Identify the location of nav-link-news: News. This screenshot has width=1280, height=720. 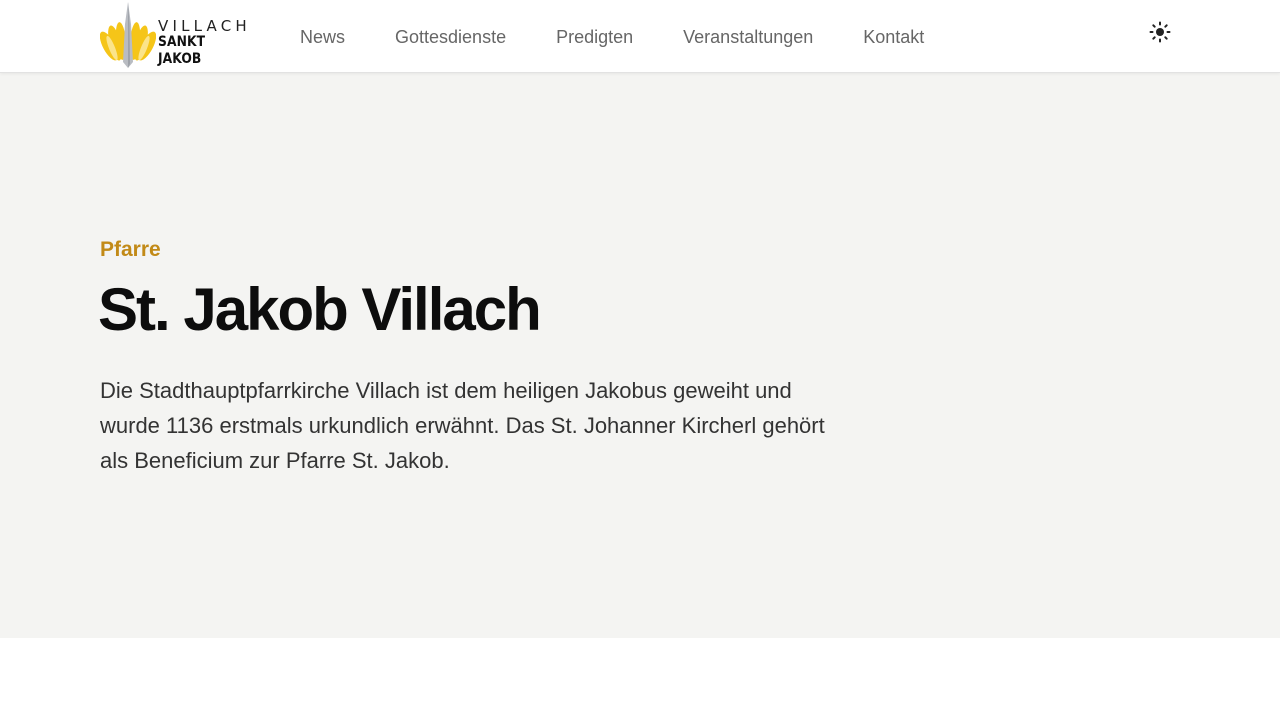
(322, 37).